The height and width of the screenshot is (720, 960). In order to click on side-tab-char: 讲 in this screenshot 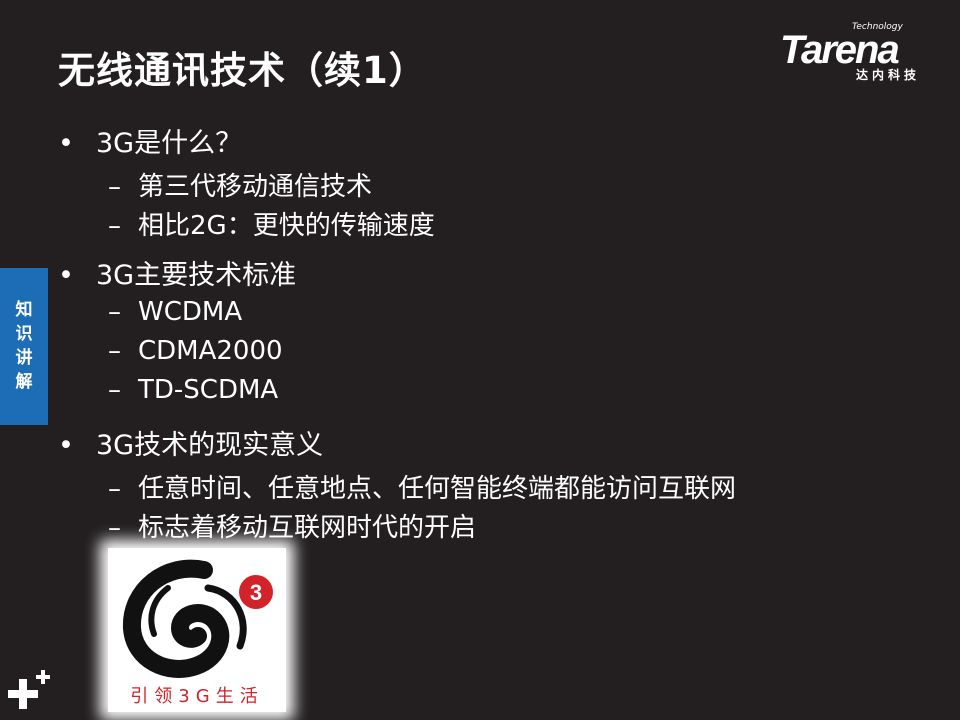, I will do `click(24, 358)`.